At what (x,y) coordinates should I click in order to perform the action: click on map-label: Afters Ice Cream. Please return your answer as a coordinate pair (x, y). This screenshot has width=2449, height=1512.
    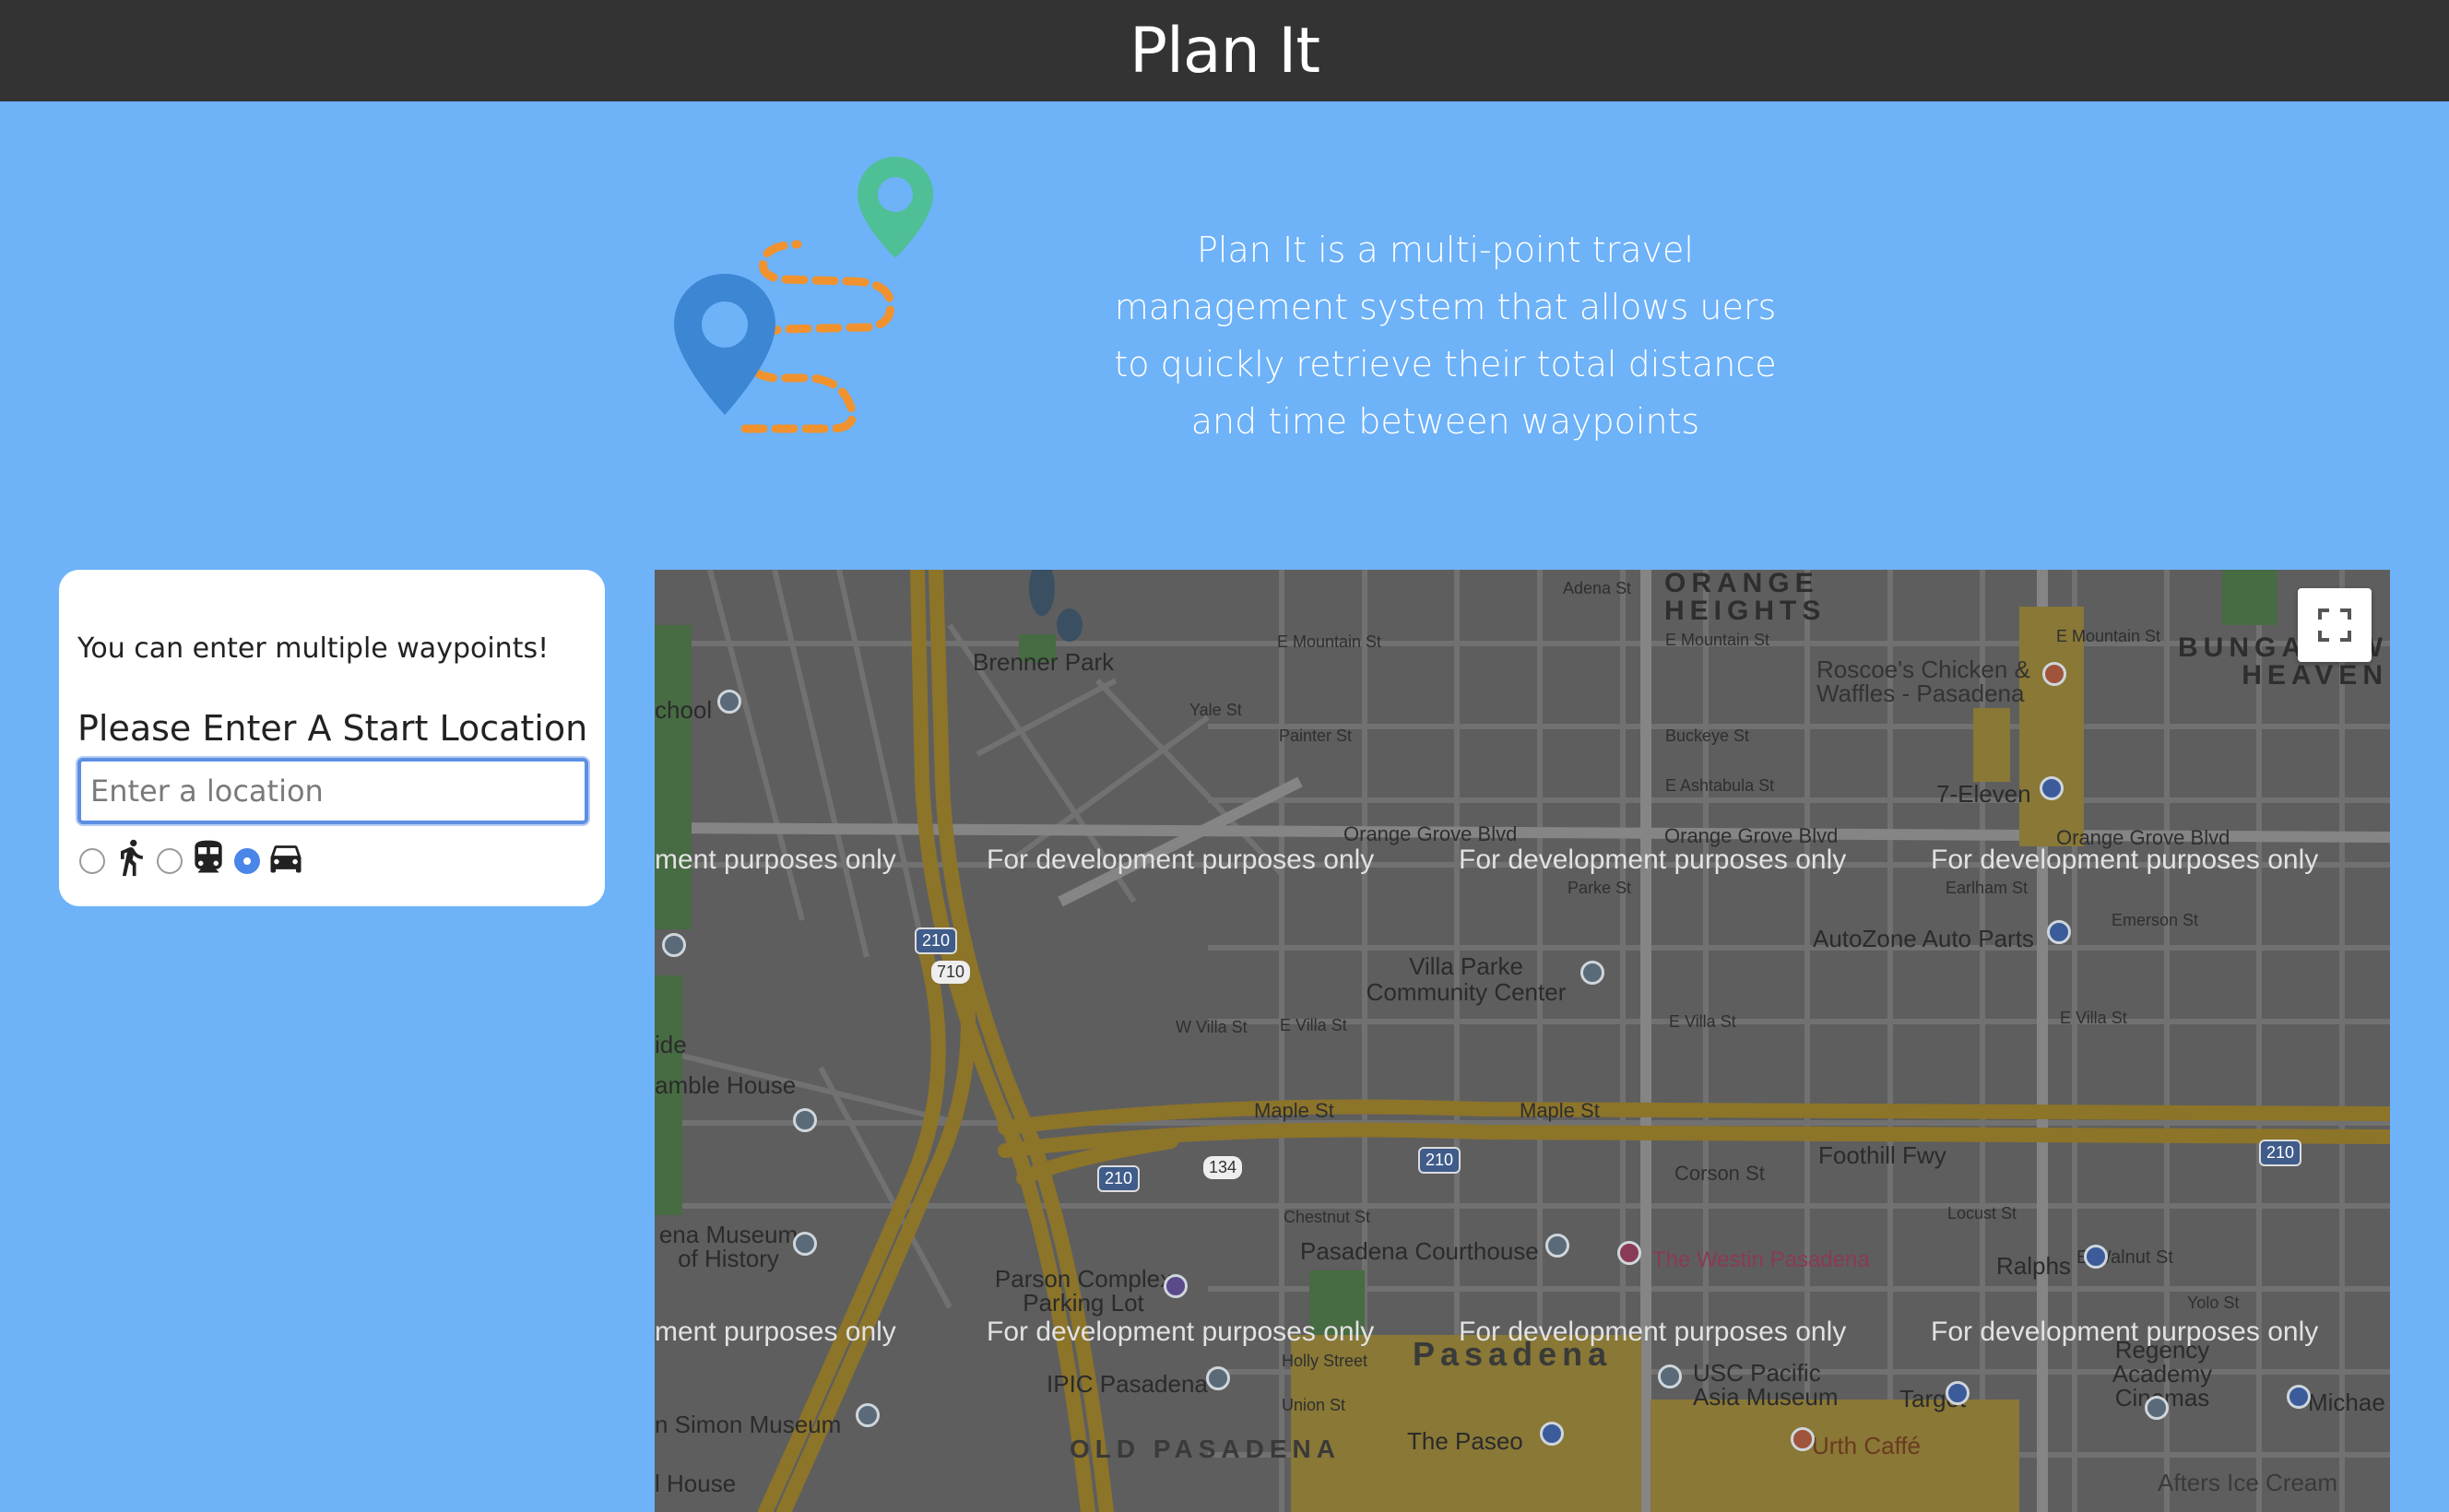
    Looking at the image, I should click on (2248, 1482).